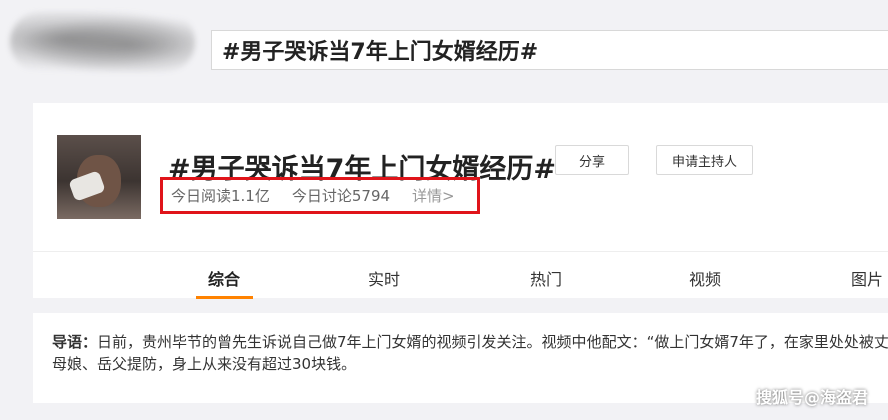 The image size is (888, 420). I want to click on search-input: #男子哭诉当7年上门女婿经历#, so click(549, 50).